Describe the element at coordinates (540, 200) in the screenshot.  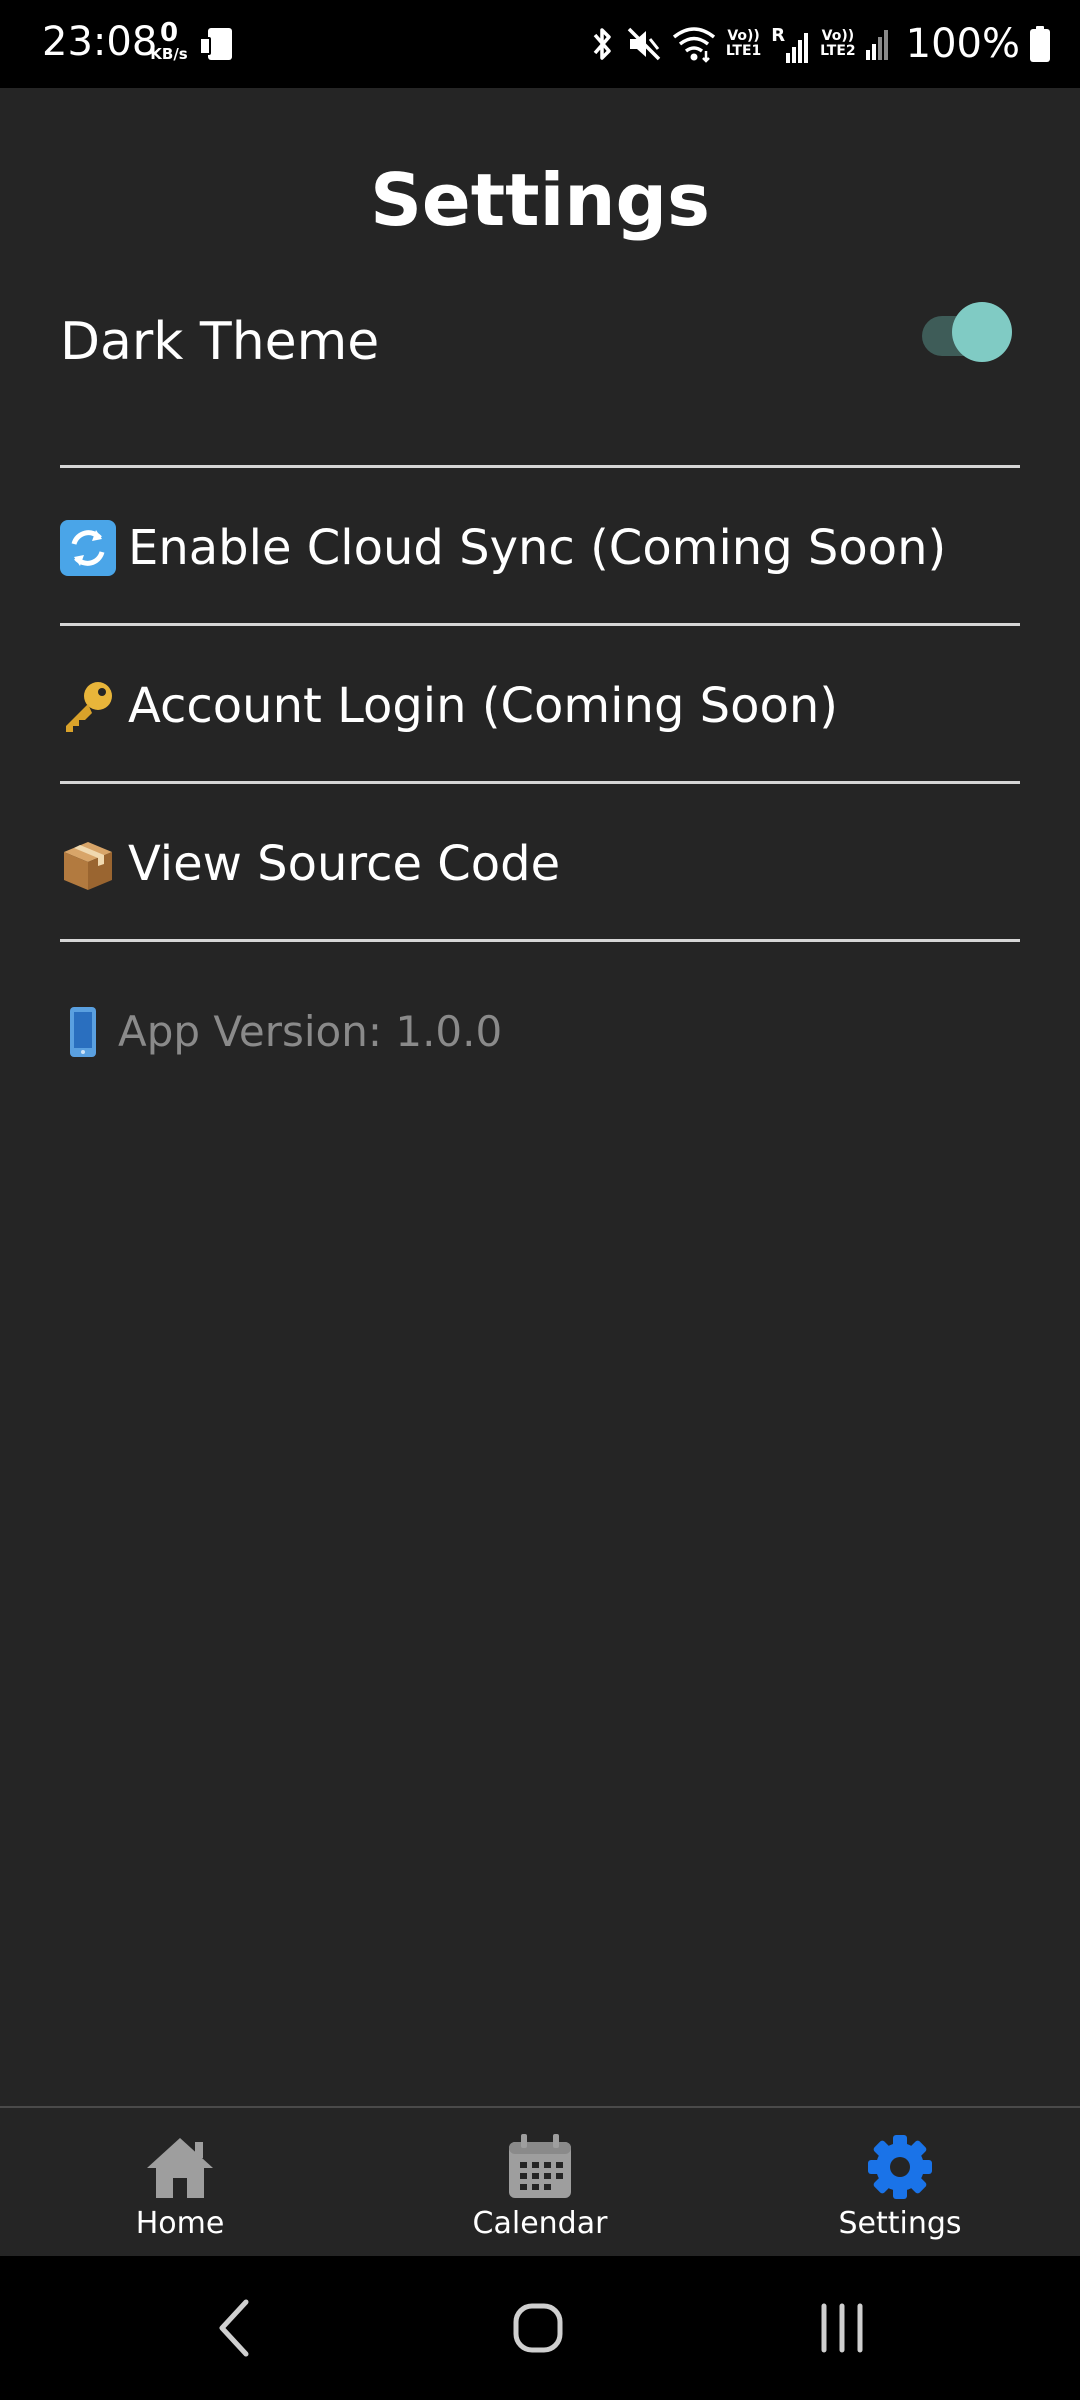
I see `page-title: Settings` at that location.